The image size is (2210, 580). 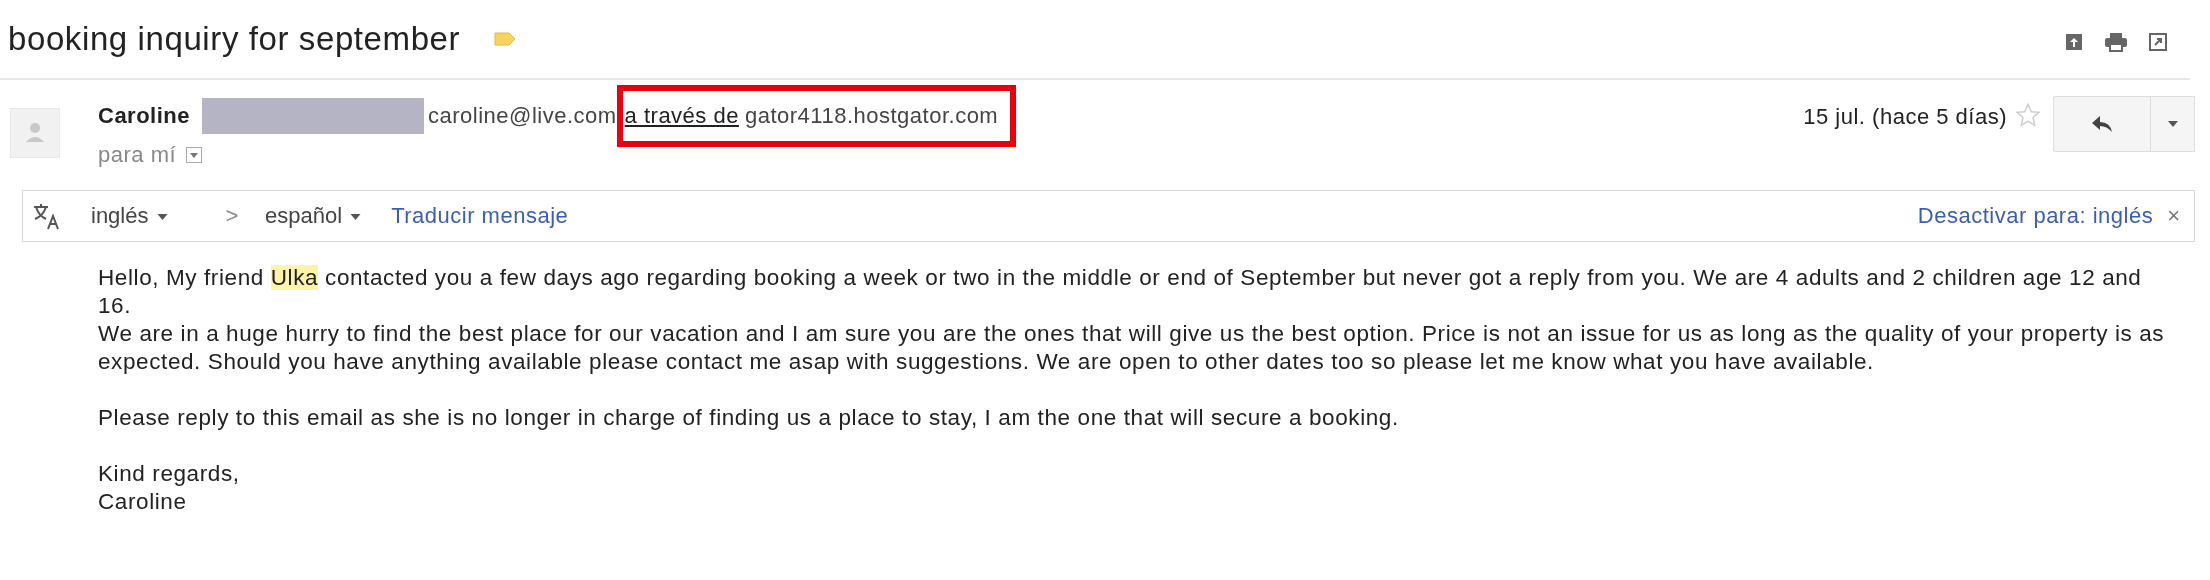 I want to click on source-language-dropdown: inglés, so click(x=129, y=216).